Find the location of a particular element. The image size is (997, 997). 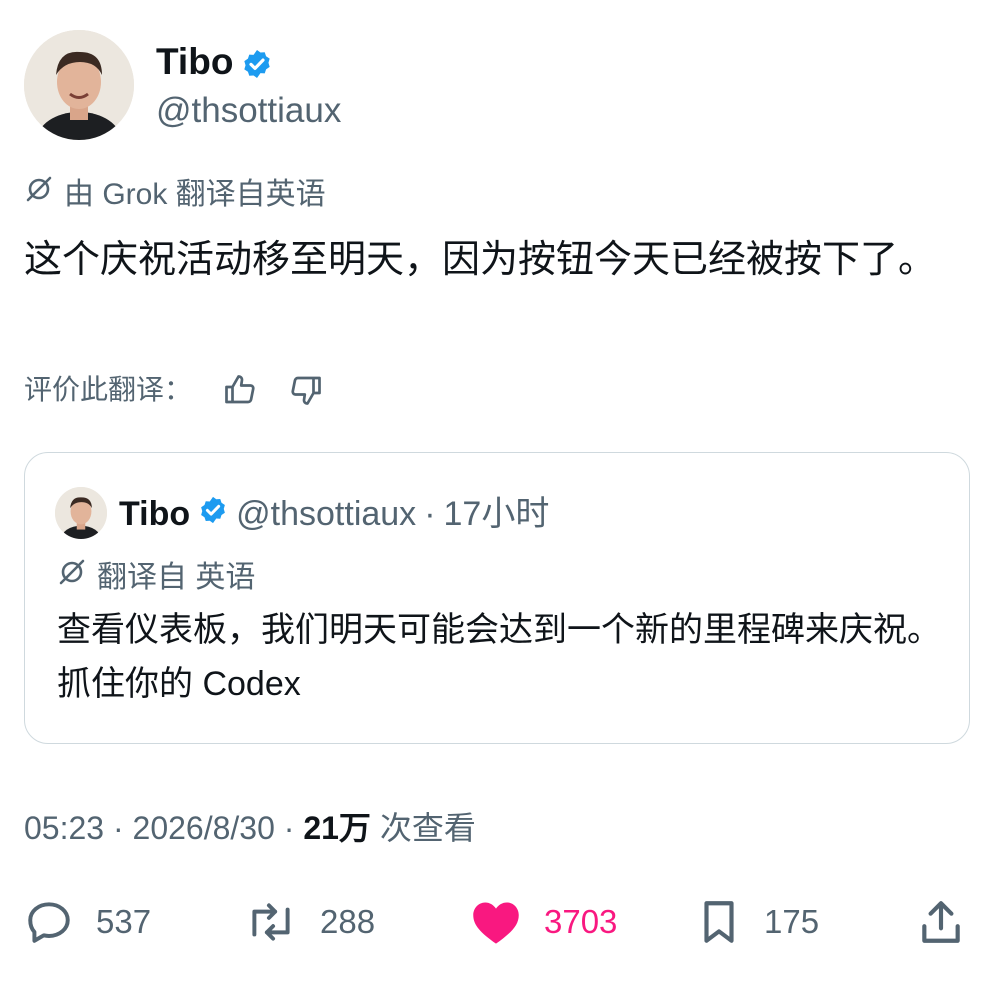

action-bar: 537 288 3703 175 is located at coordinates (499, 922).